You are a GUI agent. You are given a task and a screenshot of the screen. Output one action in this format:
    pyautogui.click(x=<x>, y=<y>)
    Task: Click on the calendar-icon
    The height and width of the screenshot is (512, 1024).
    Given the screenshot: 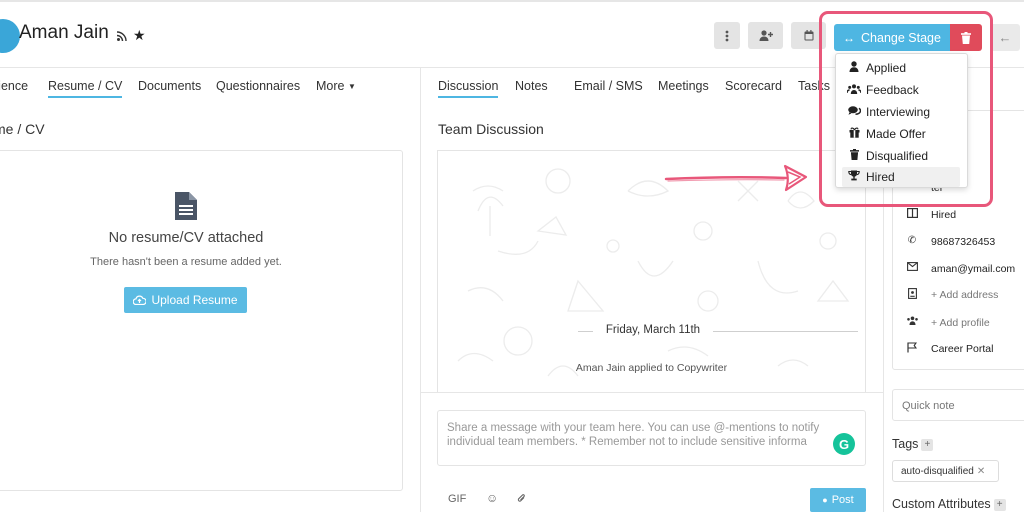 What is the action you would take?
    pyautogui.click(x=808, y=35)
    